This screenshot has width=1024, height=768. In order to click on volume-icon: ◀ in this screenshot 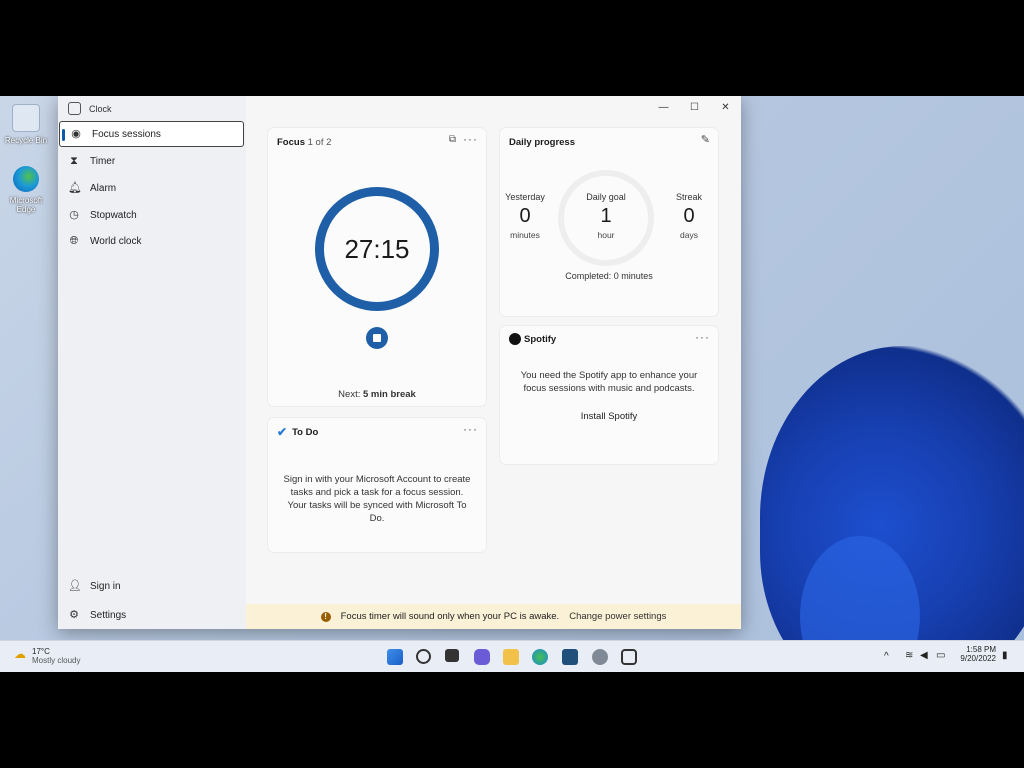, I will do `click(924, 655)`.